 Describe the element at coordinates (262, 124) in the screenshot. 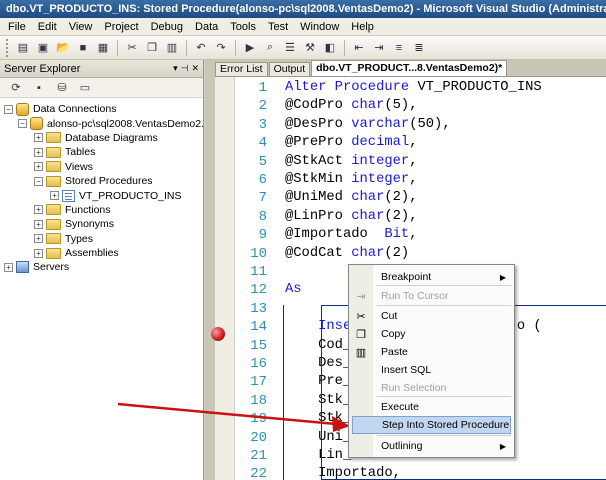

I see `line-number: 3` at that location.